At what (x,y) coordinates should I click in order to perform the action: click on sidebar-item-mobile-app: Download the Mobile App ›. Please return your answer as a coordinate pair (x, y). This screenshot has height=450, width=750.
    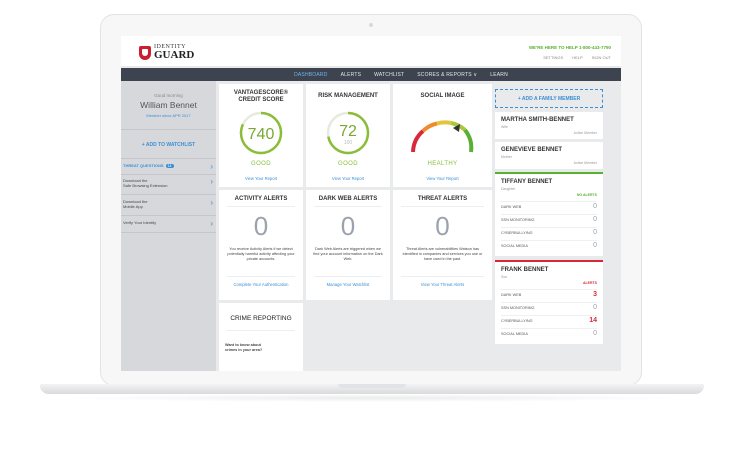
    Looking at the image, I should click on (168, 204).